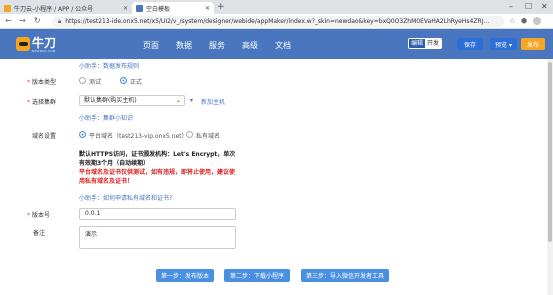 The height and width of the screenshot is (295, 553). What do you see at coordinates (528, 6) in the screenshot?
I see `maximize-icon: ☐` at bounding box center [528, 6].